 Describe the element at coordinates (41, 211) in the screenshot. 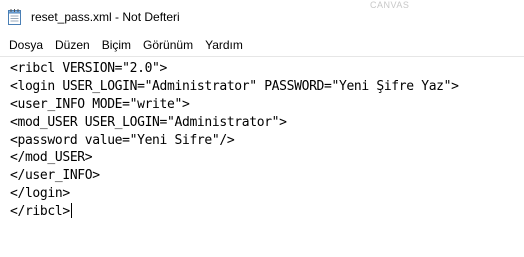

I see `text-line: </ribcl>` at that location.